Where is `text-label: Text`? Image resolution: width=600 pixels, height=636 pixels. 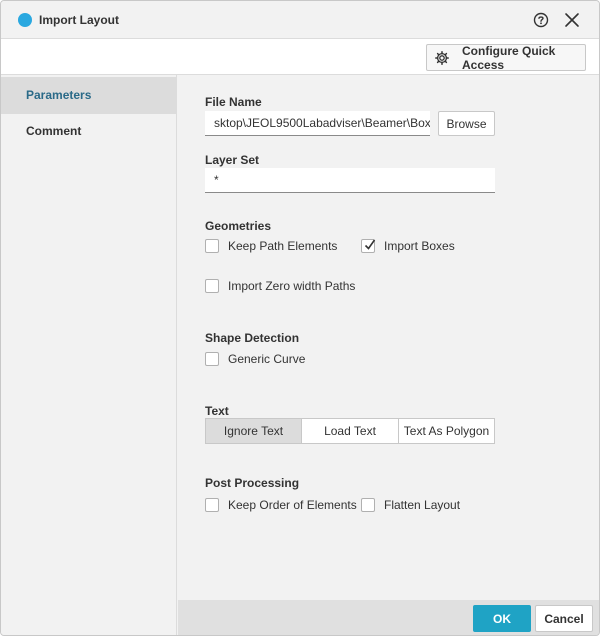 text-label: Text is located at coordinates (217, 411).